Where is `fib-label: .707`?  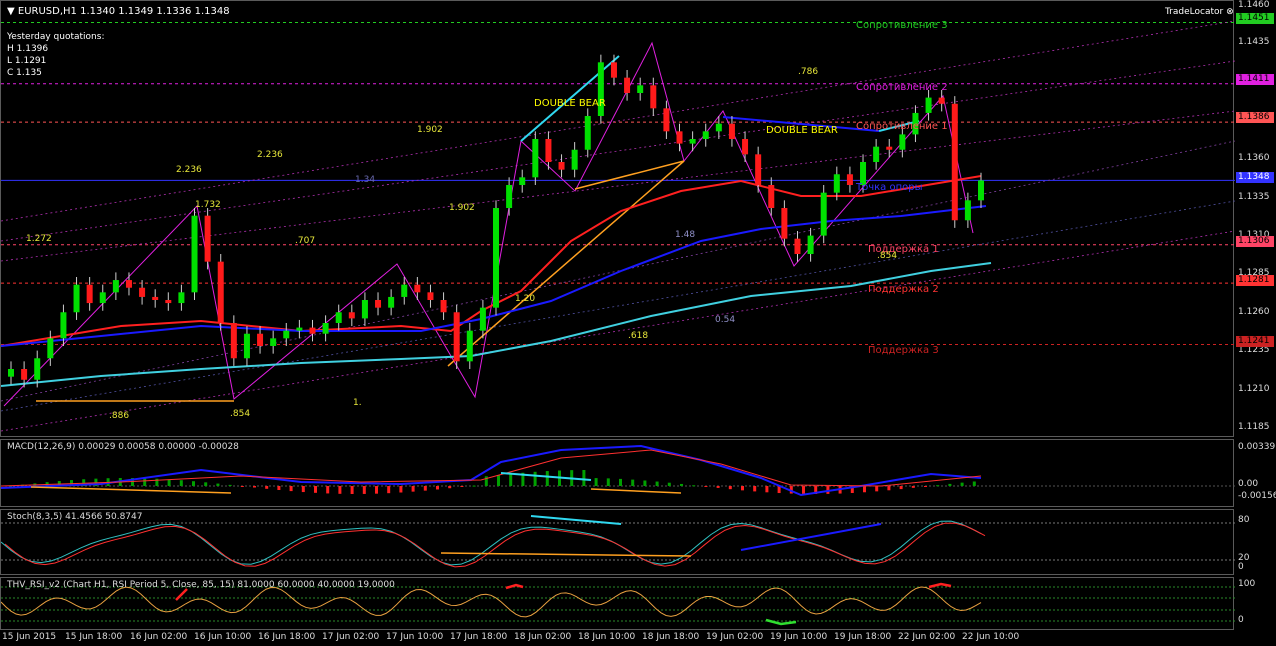 fib-label: .707 is located at coordinates (305, 241).